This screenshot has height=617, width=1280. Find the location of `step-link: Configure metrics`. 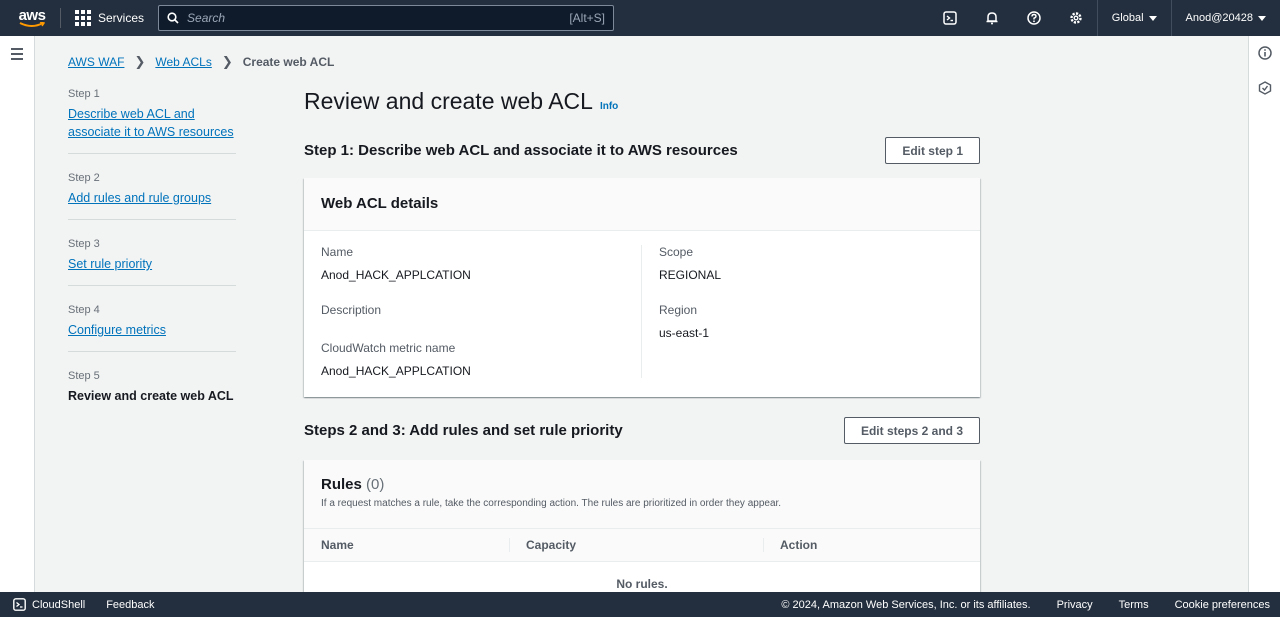

step-link: Configure metrics is located at coordinates (152, 330).